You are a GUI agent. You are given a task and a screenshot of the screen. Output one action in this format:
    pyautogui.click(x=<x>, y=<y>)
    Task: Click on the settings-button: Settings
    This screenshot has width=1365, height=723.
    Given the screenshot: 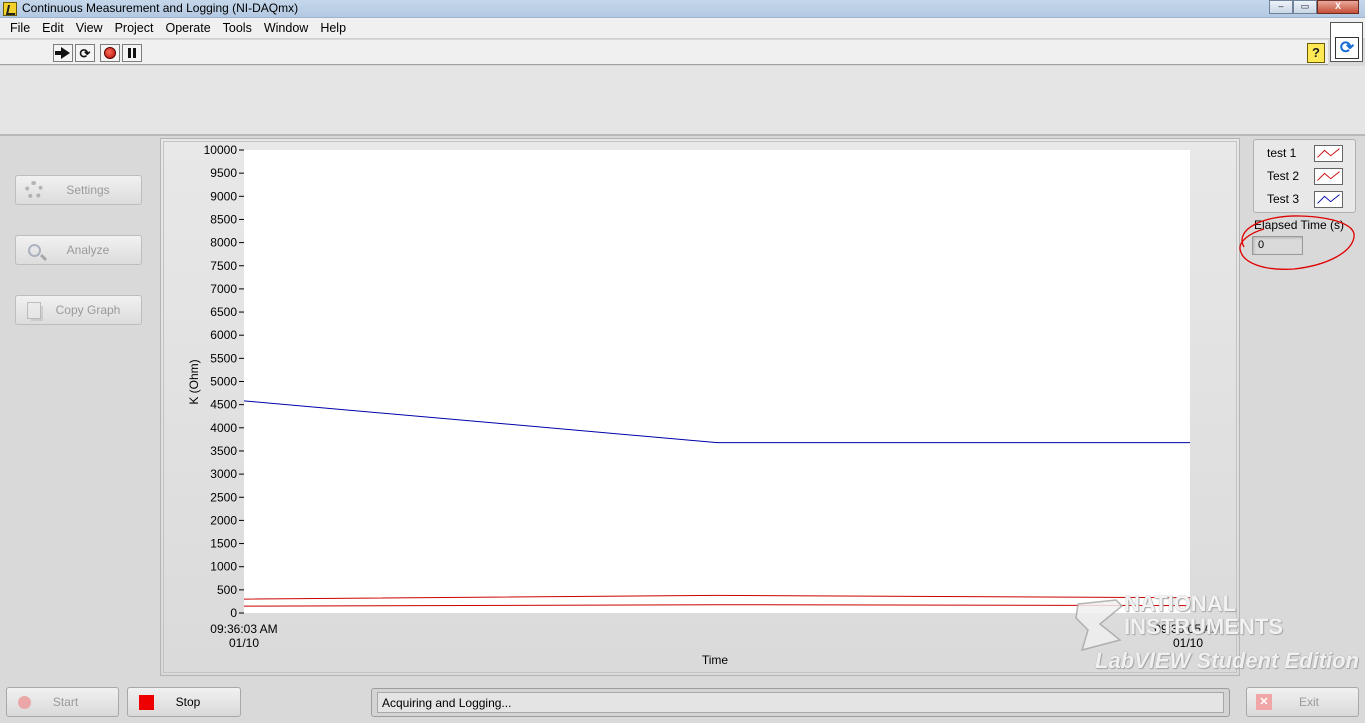 What is the action you would take?
    pyautogui.click(x=78, y=190)
    